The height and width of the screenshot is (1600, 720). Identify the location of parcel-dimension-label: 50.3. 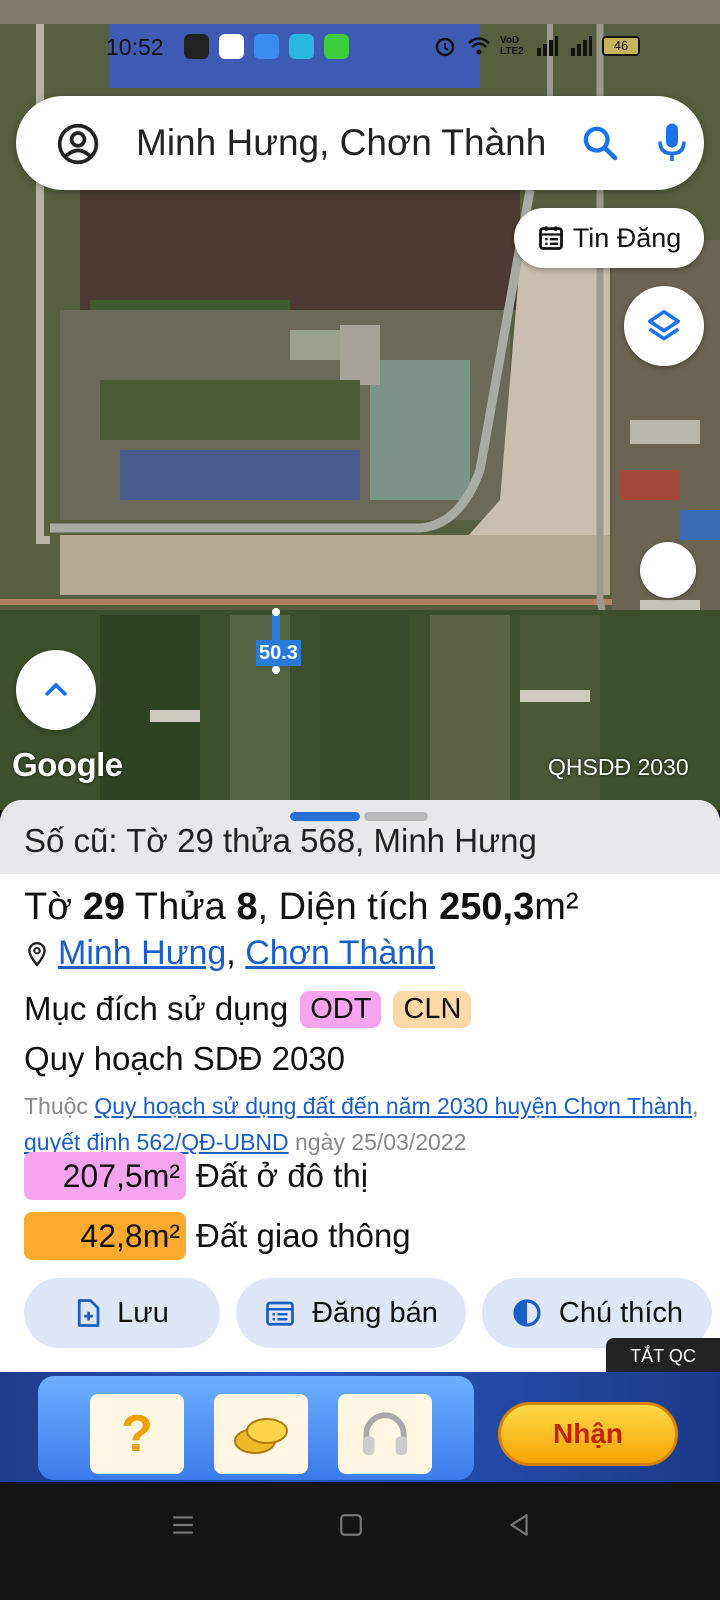
(278, 653).